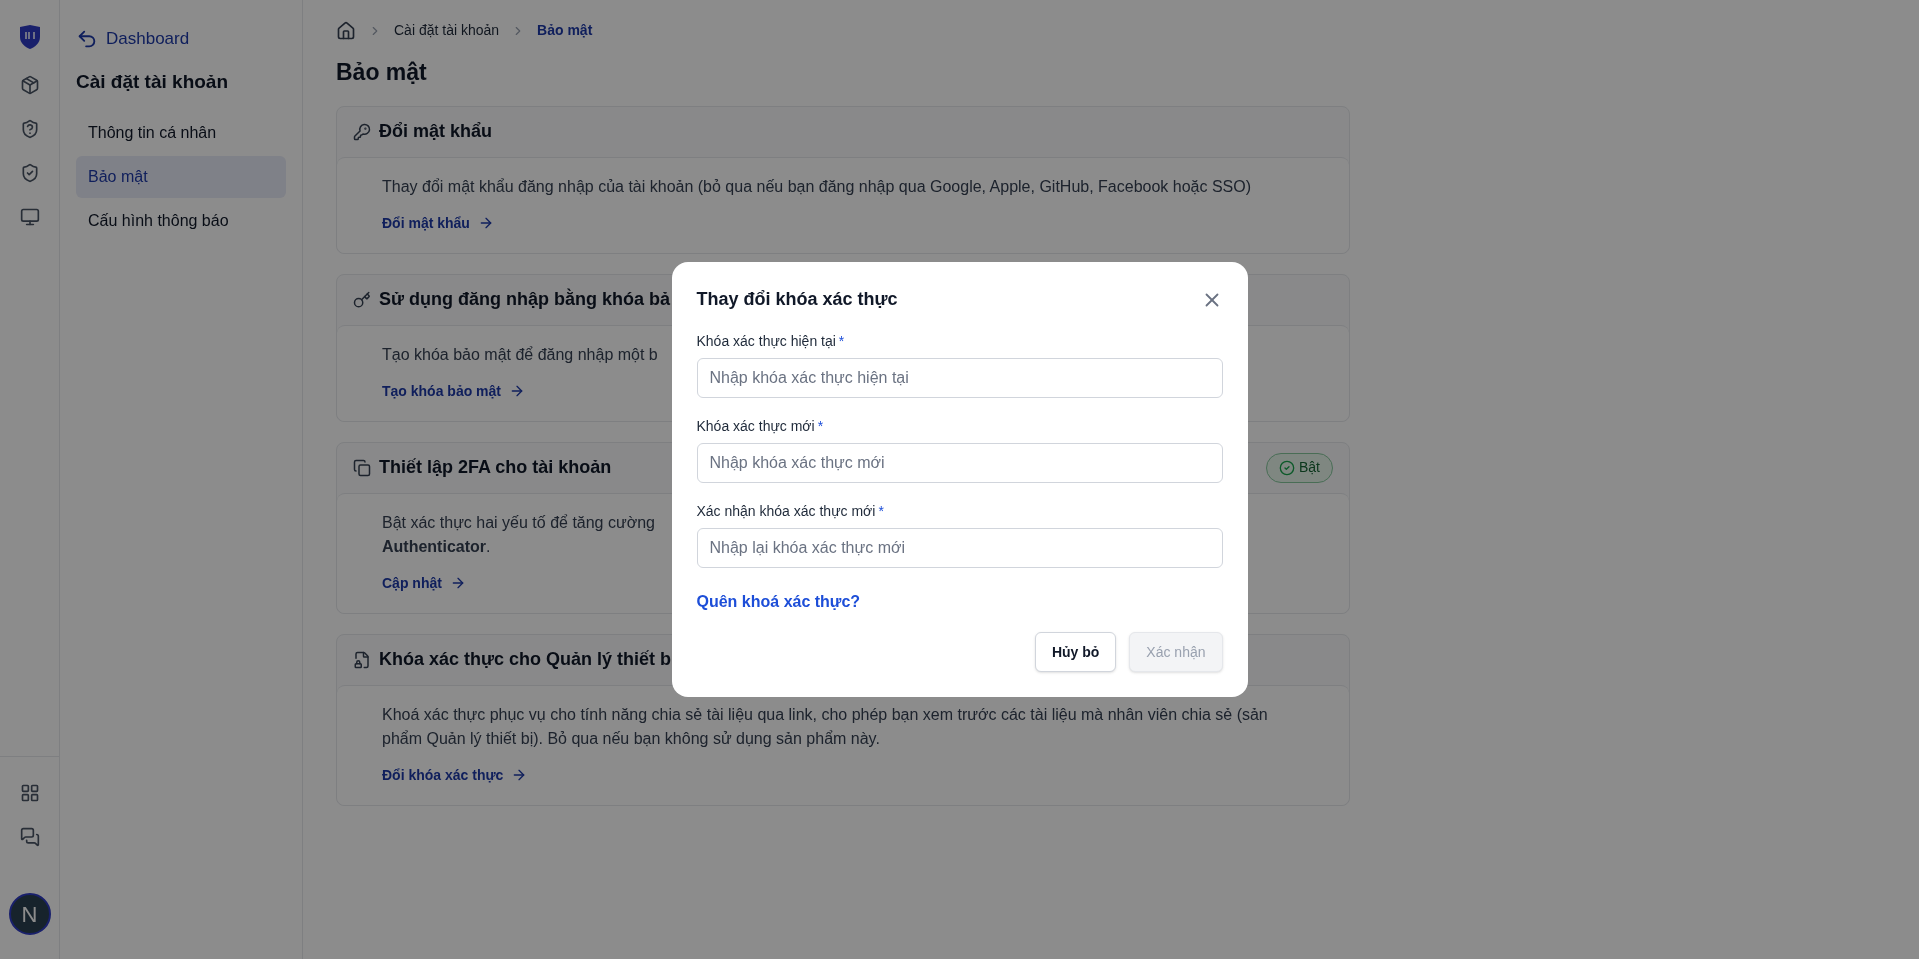 The height and width of the screenshot is (959, 1919). I want to click on cancel-button: Hủy bỏ, so click(1075, 652).